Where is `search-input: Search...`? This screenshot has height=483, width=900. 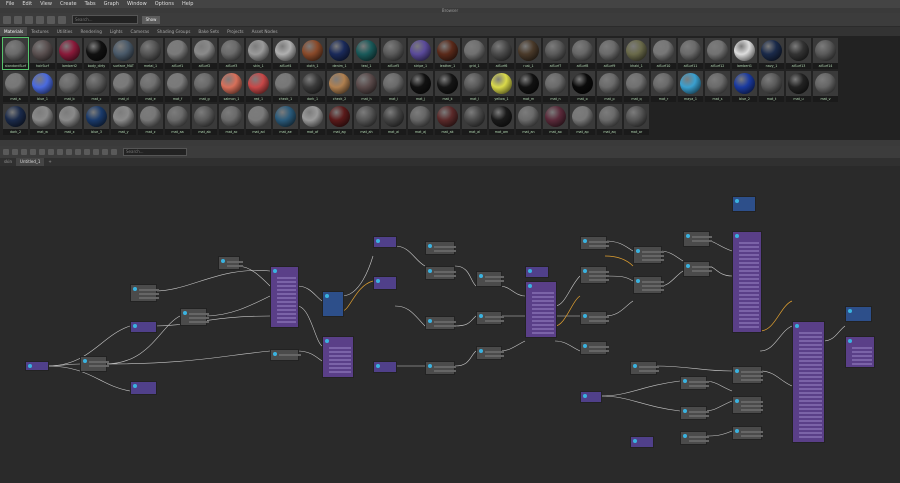 search-input: Search... is located at coordinates (105, 19).